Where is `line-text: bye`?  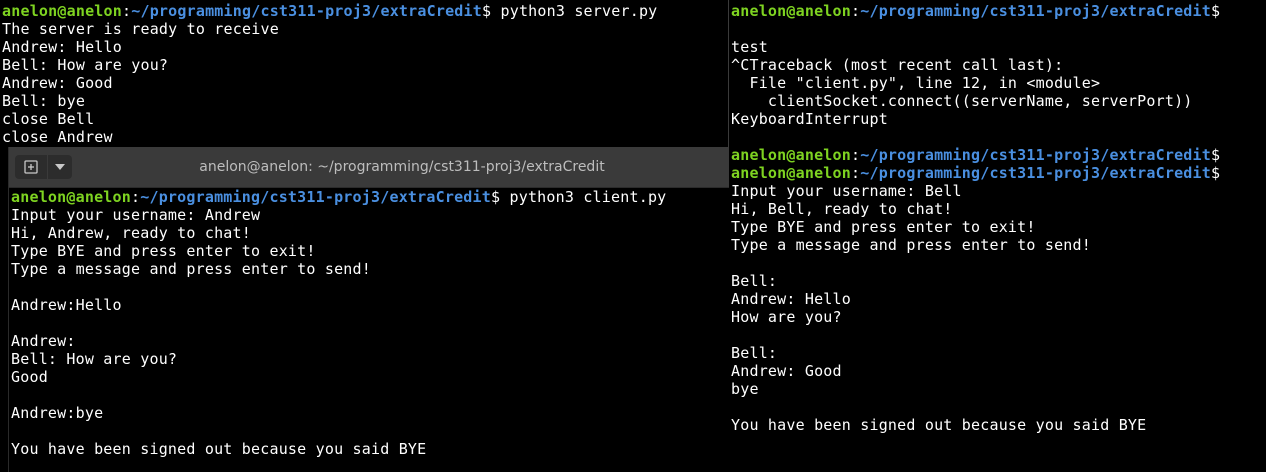
line-text: bye is located at coordinates (745, 389).